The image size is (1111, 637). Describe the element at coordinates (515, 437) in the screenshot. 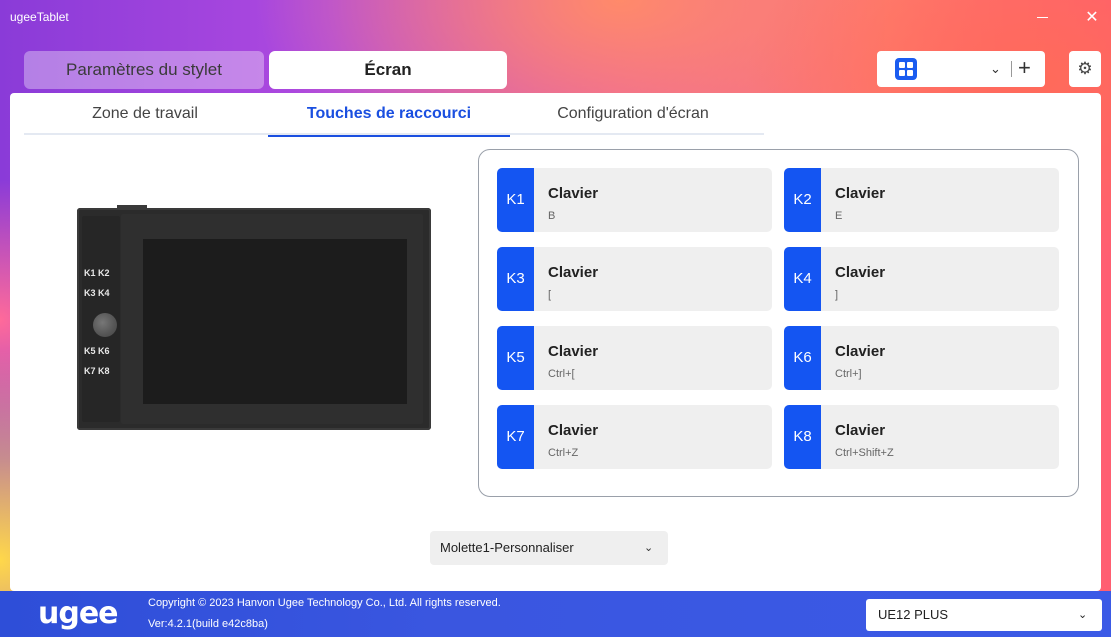

I see `key-id: K7` at that location.